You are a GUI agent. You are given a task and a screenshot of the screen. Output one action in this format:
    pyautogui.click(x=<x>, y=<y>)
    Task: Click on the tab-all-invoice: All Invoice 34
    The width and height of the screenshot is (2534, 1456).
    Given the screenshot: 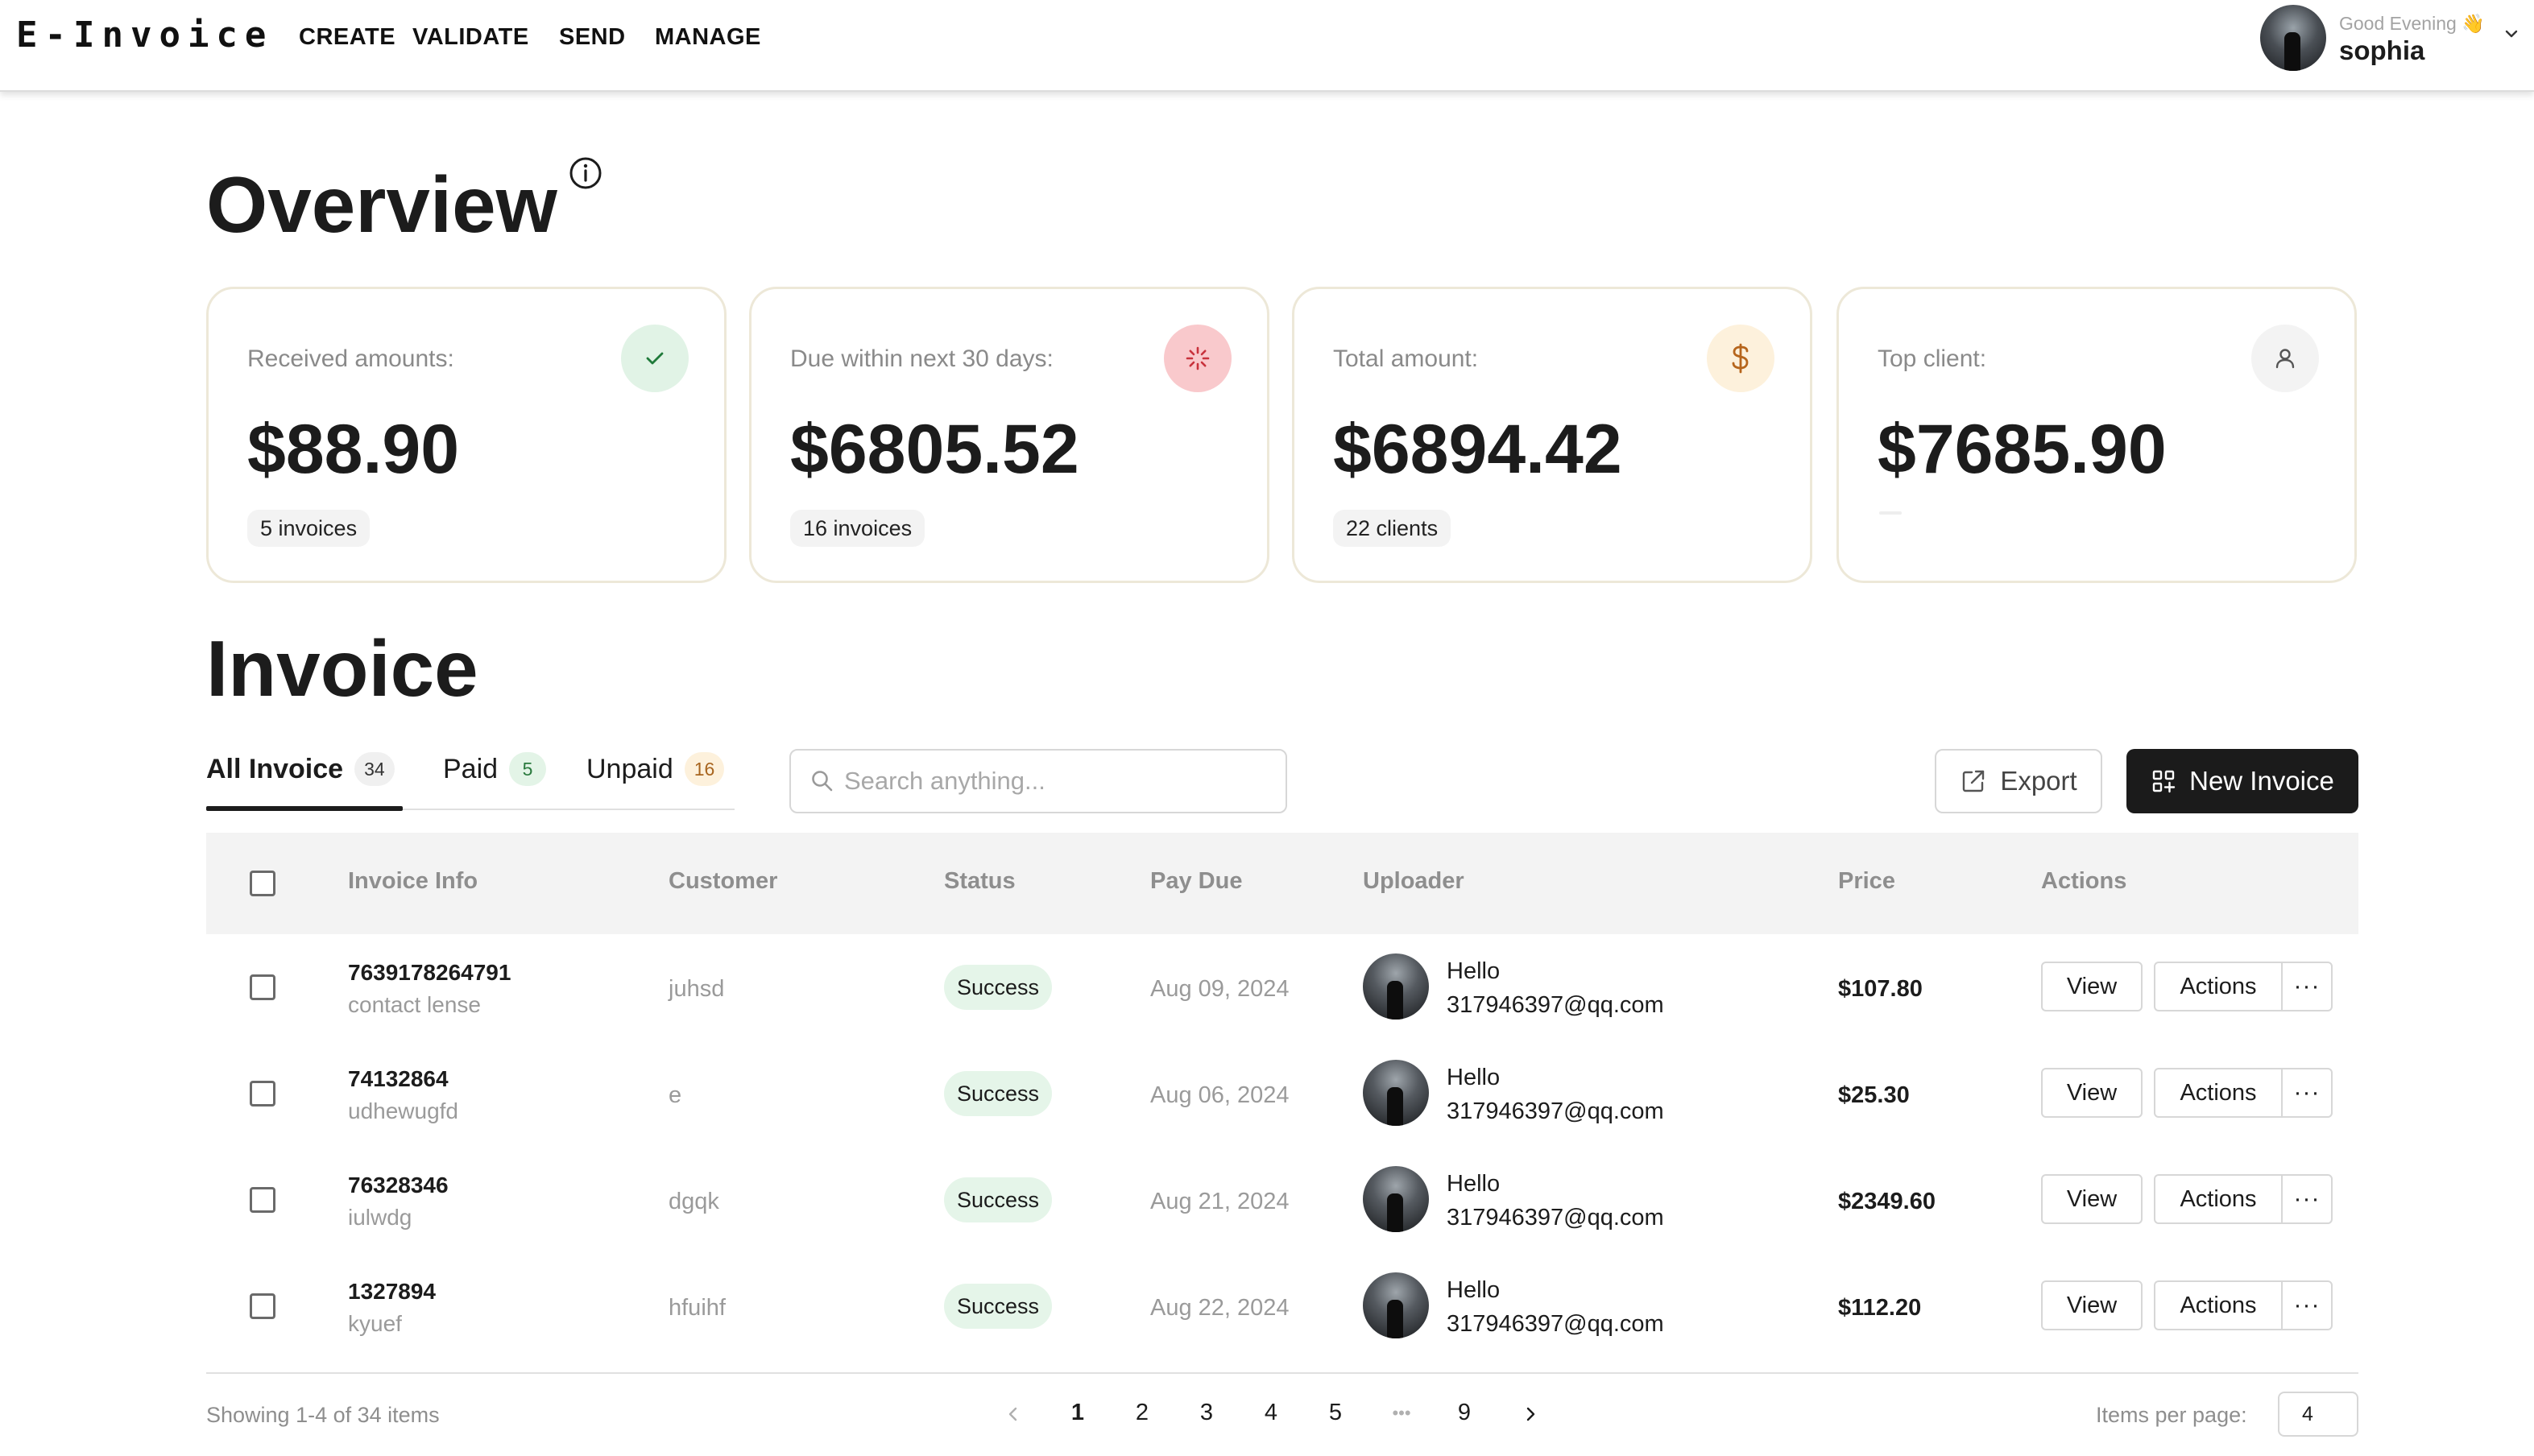 What is the action you would take?
    pyautogui.click(x=300, y=769)
    